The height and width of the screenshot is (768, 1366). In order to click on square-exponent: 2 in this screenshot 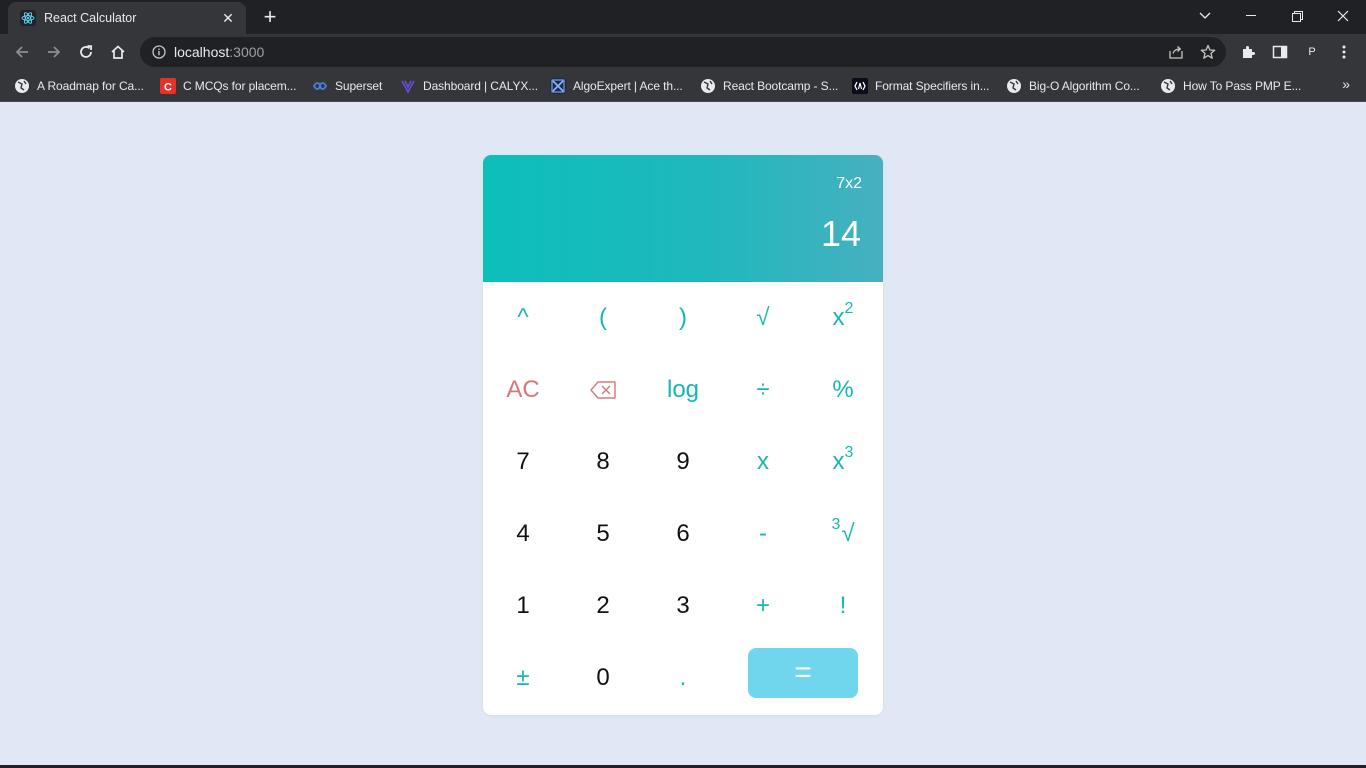, I will do `click(849, 308)`.